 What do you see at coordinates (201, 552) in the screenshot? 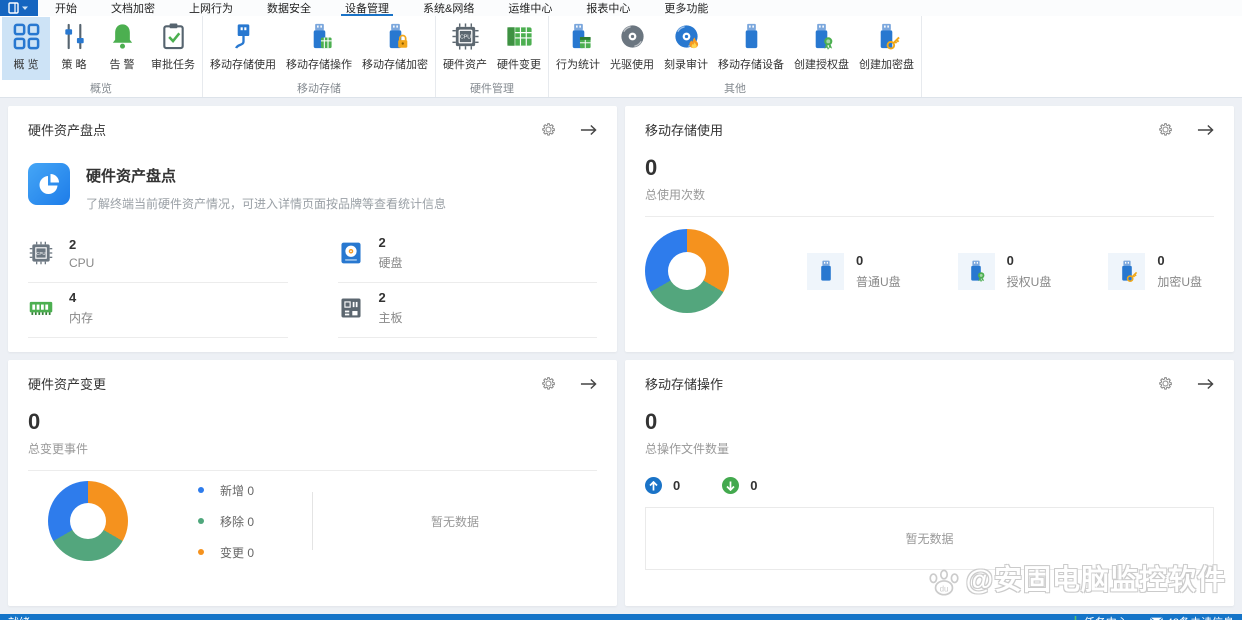
I see `legend-dot` at bounding box center [201, 552].